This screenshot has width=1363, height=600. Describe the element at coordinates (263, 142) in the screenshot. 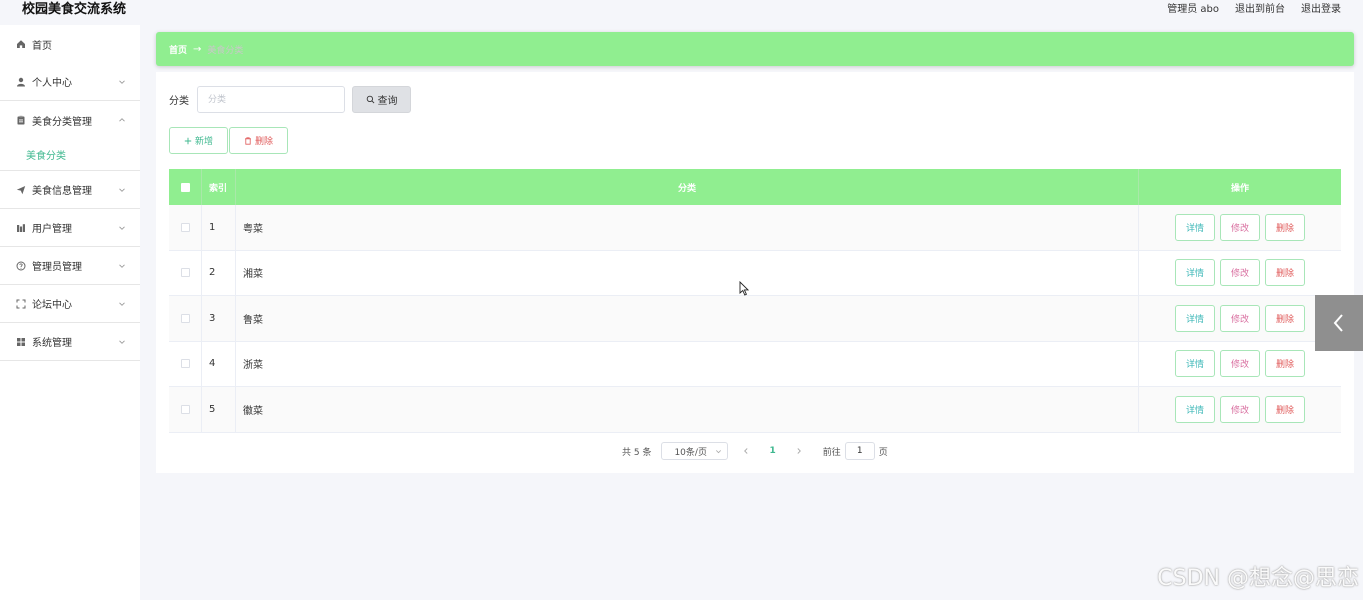

I see `batch-delete-button-label: 删除` at that location.